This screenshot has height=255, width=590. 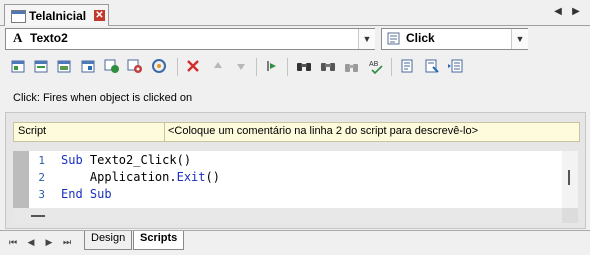 What do you see at coordinates (420, 38) in the screenshot?
I see `event-selector-value: Click` at bounding box center [420, 38].